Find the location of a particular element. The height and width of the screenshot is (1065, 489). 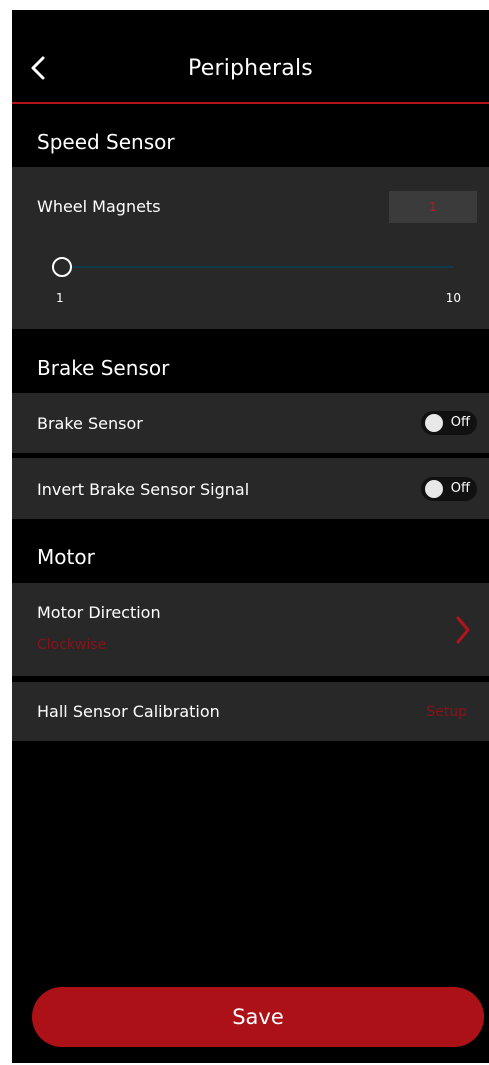

hall-sensor-calibration-row: Hall Sensor Calibration Setup is located at coordinates (250, 711).